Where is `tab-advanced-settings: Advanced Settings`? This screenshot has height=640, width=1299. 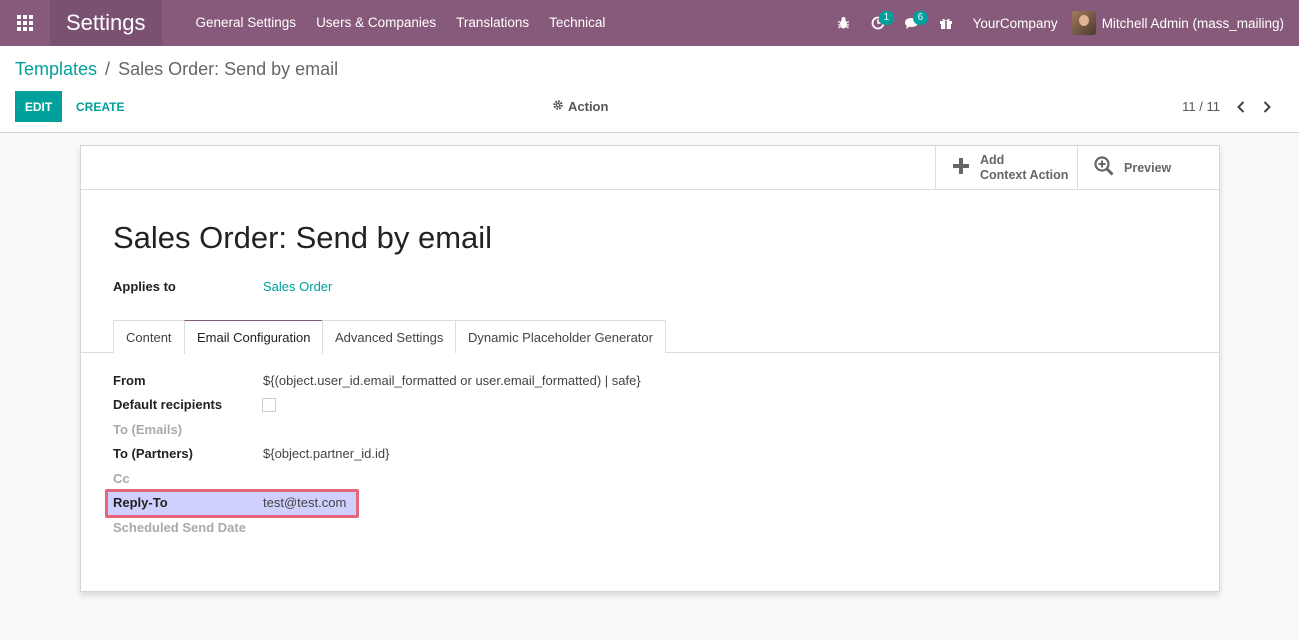
tab-advanced-settings: Advanced Settings is located at coordinates (389, 336).